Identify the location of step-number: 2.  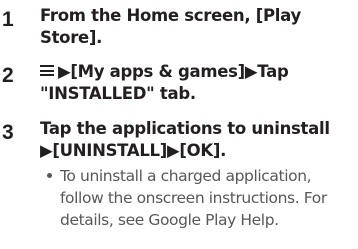
(8, 75).